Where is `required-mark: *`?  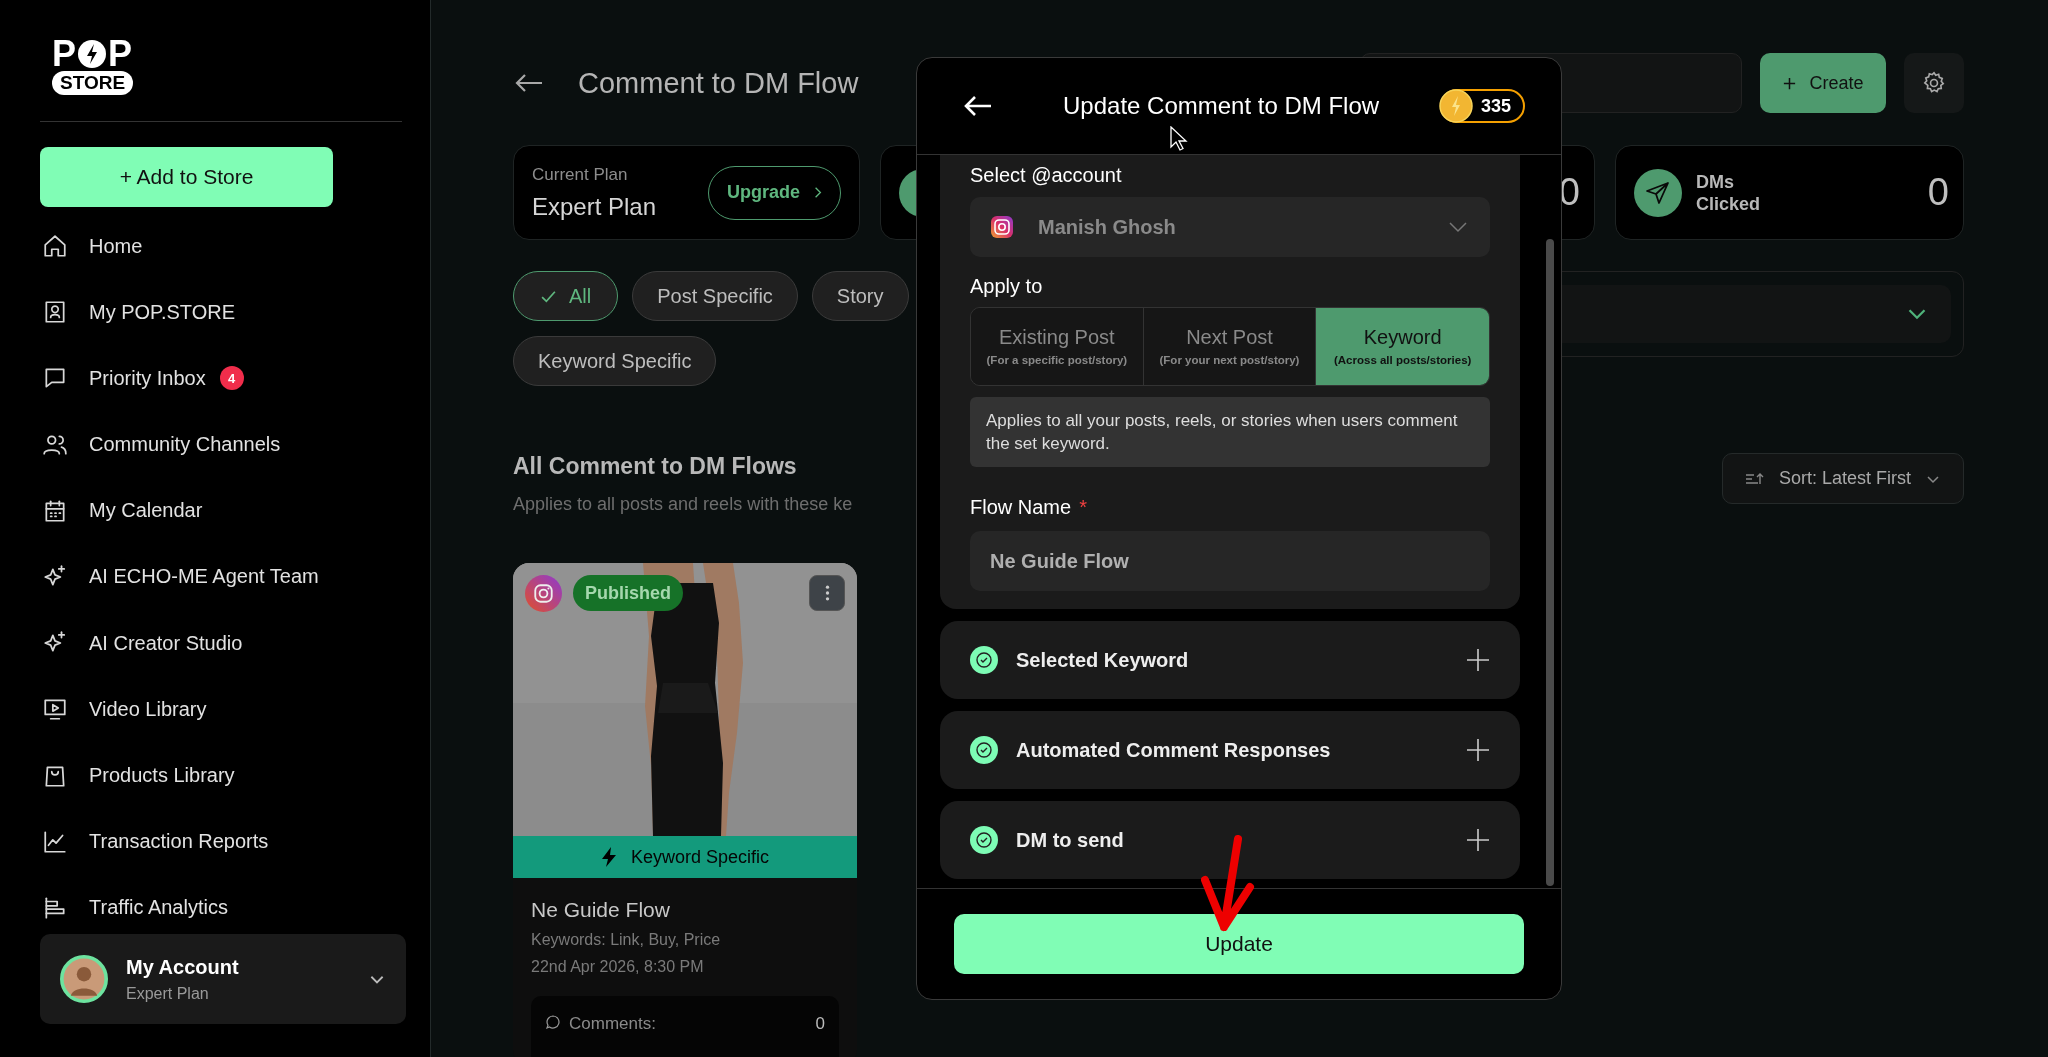 required-mark: * is located at coordinates (1083, 507).